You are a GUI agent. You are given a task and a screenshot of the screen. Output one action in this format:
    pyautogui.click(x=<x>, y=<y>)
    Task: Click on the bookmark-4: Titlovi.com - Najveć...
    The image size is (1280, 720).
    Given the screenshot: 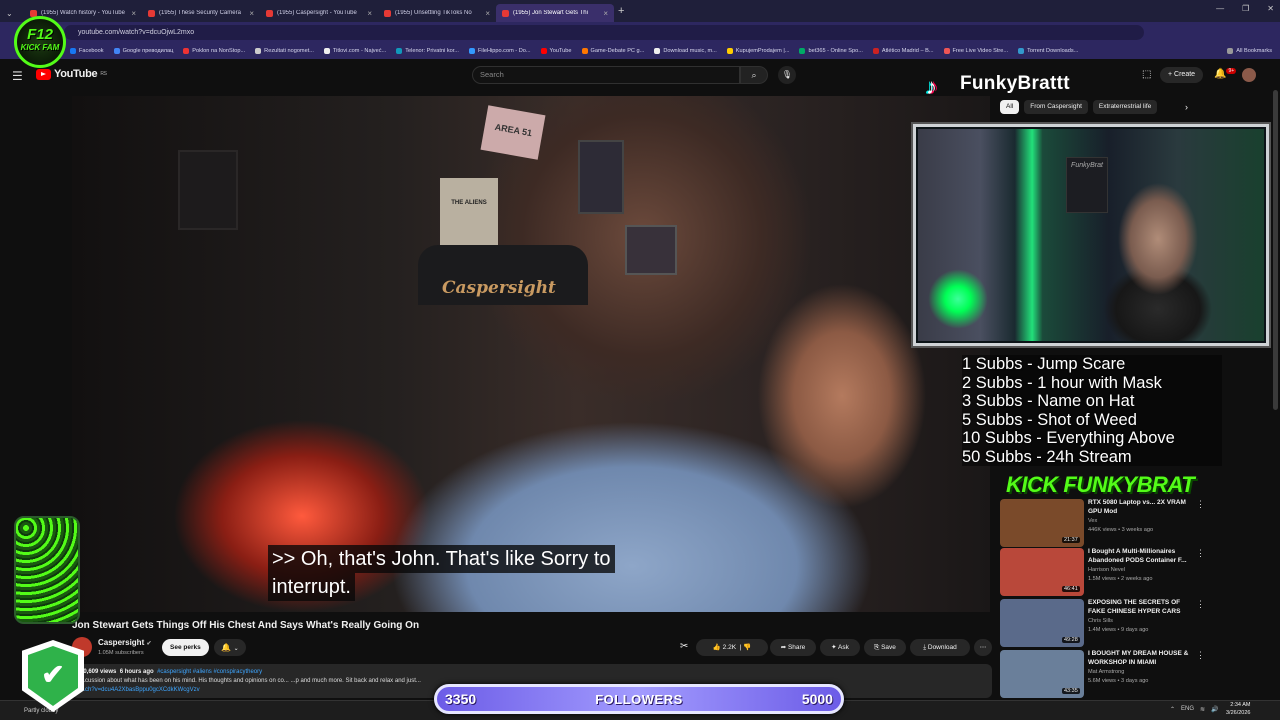 What is the action you would take?
    pyautogui.click(x=354, y=50)
    